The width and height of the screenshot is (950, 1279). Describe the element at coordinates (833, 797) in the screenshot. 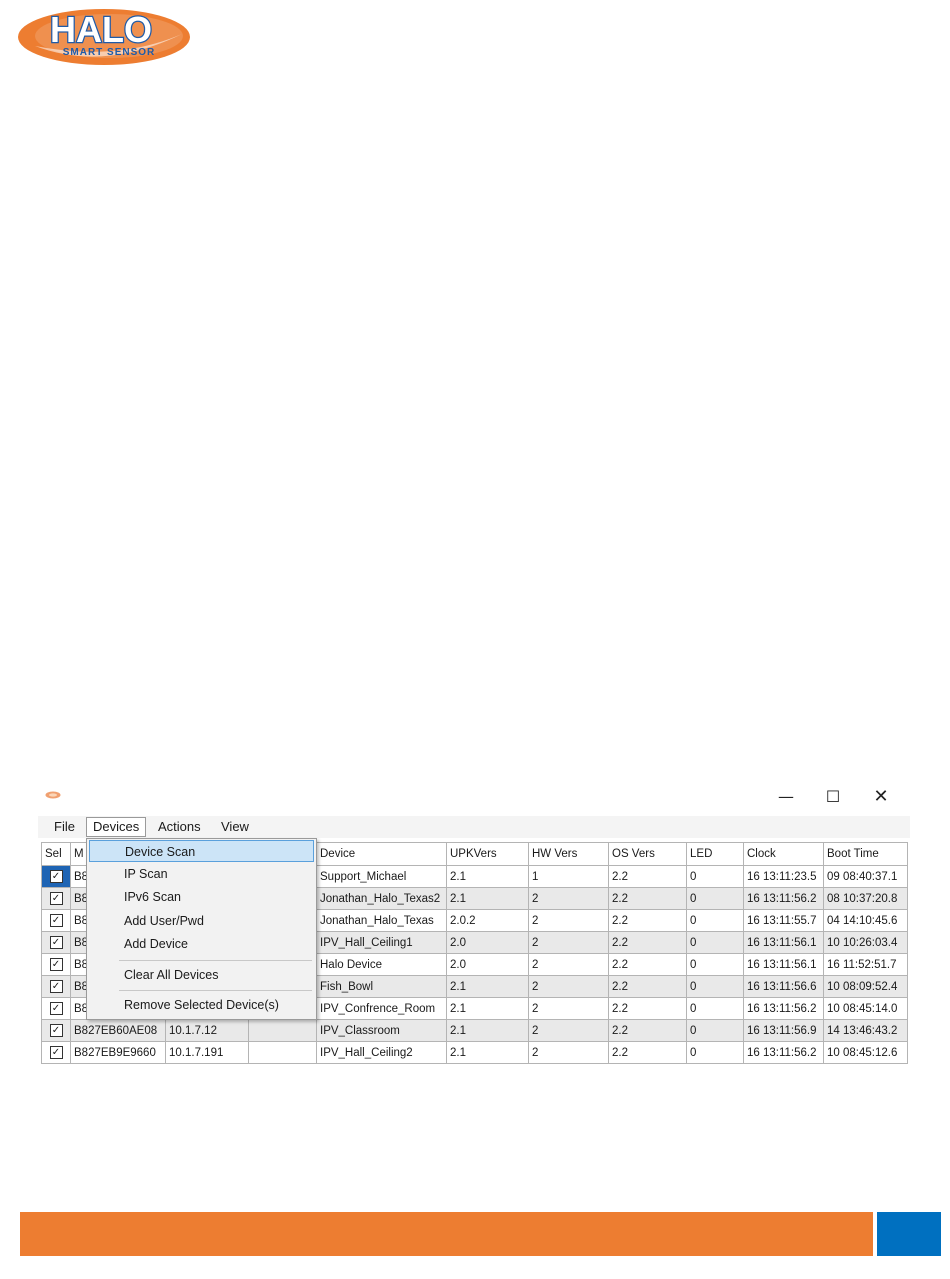

I see `maximize-button: ☐` at that location.